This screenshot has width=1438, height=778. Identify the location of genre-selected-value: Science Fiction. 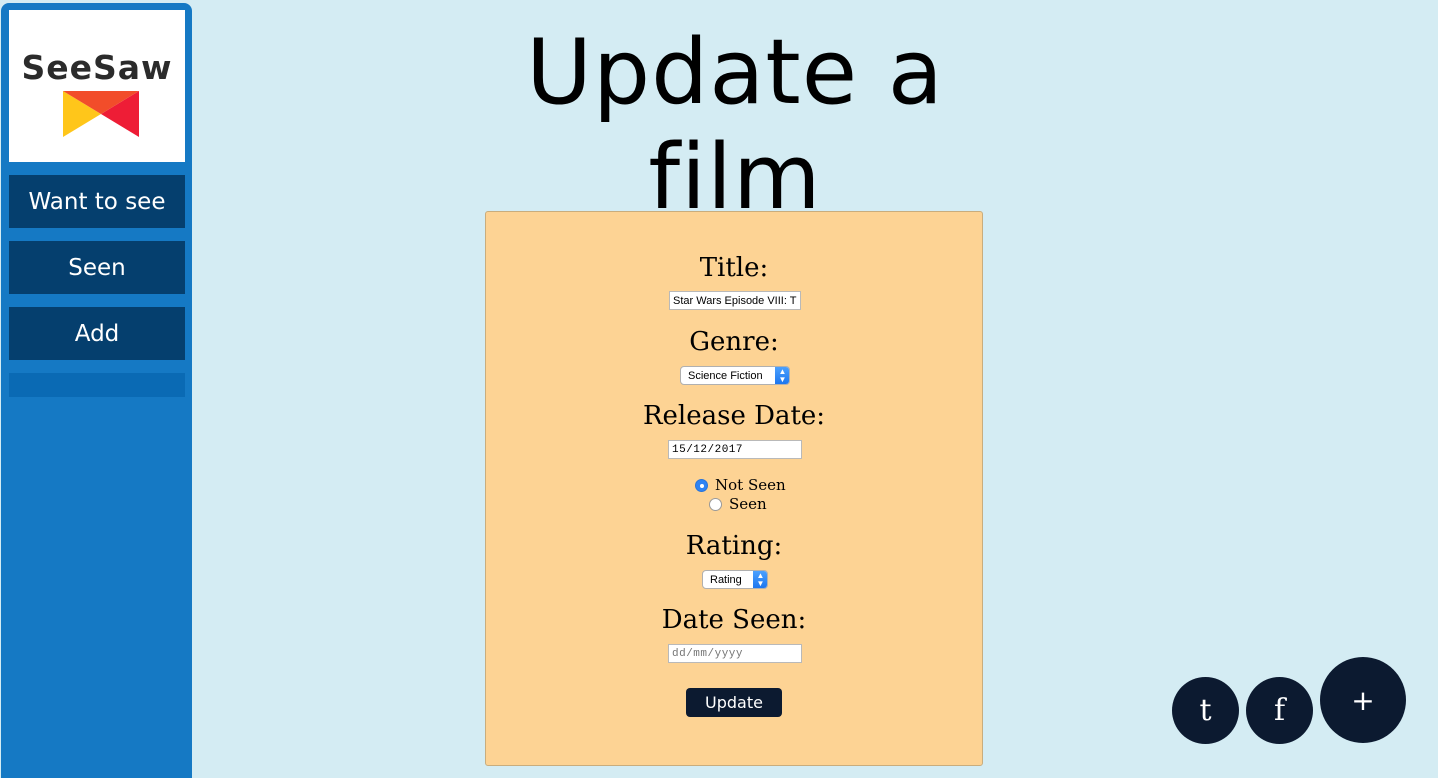
(725, 375).